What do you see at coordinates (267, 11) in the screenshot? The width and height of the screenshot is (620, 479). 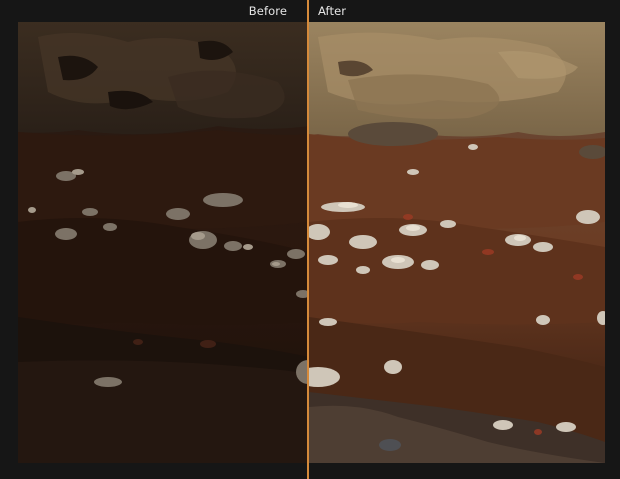 I see `before-label: Before` at bounding box center [267, 11].